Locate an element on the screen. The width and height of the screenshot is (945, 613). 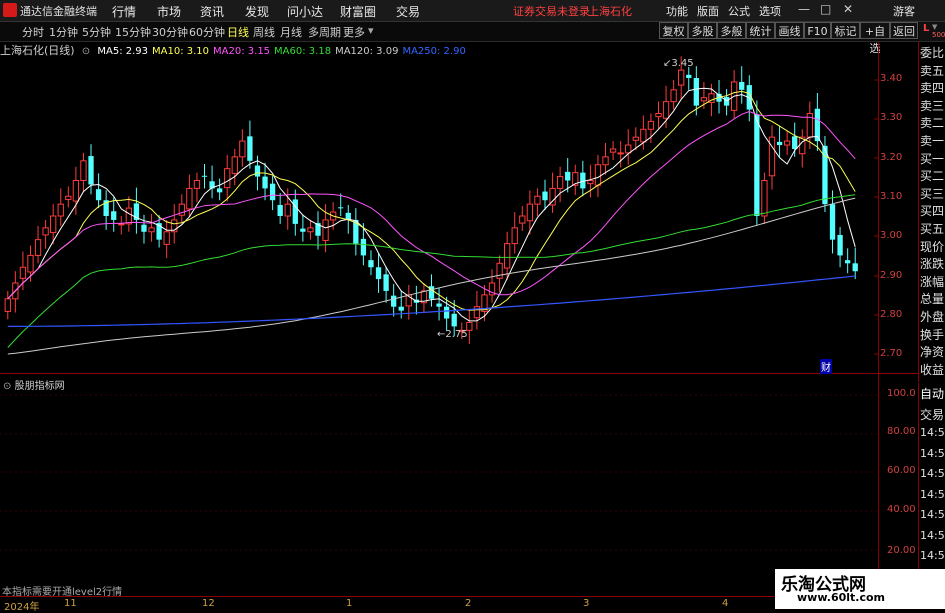
period-more: 更多 is located at coordinates (354, 32).